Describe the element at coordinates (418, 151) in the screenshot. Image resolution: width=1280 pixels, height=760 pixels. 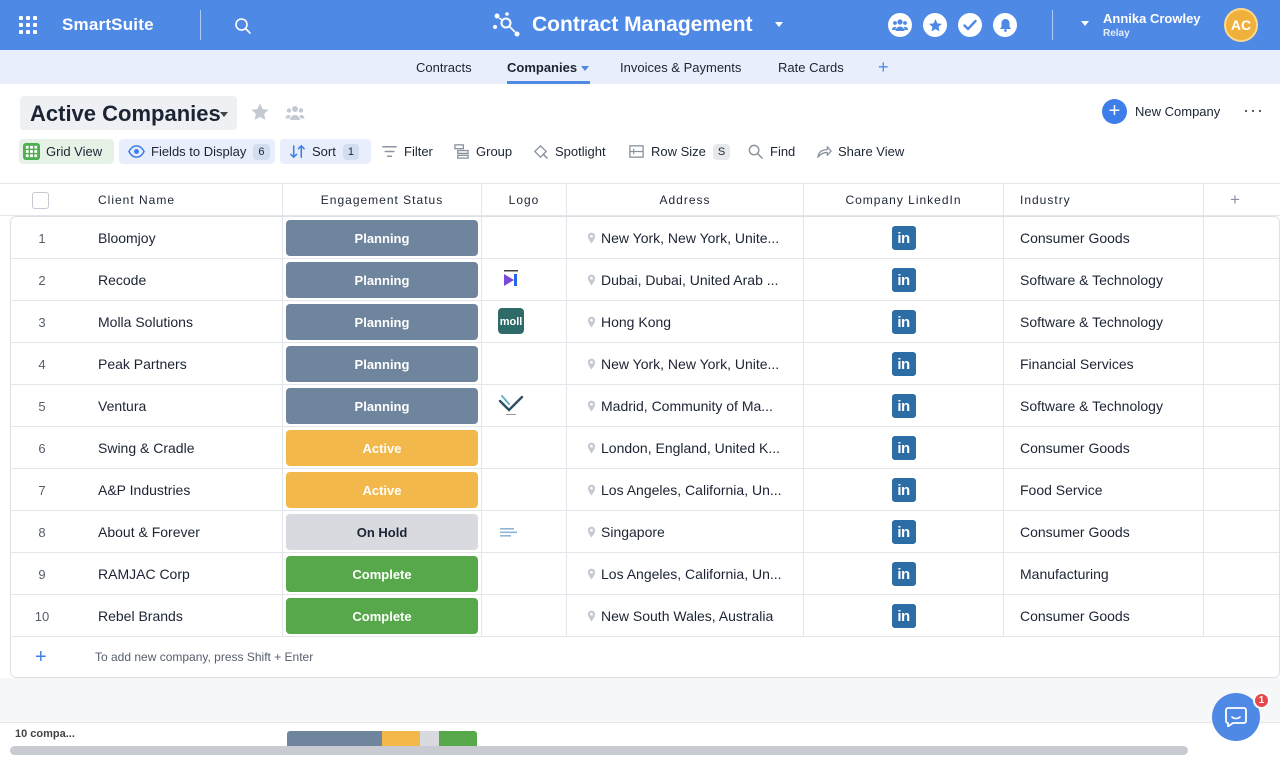
I see `filter-label: Filter` at that location.